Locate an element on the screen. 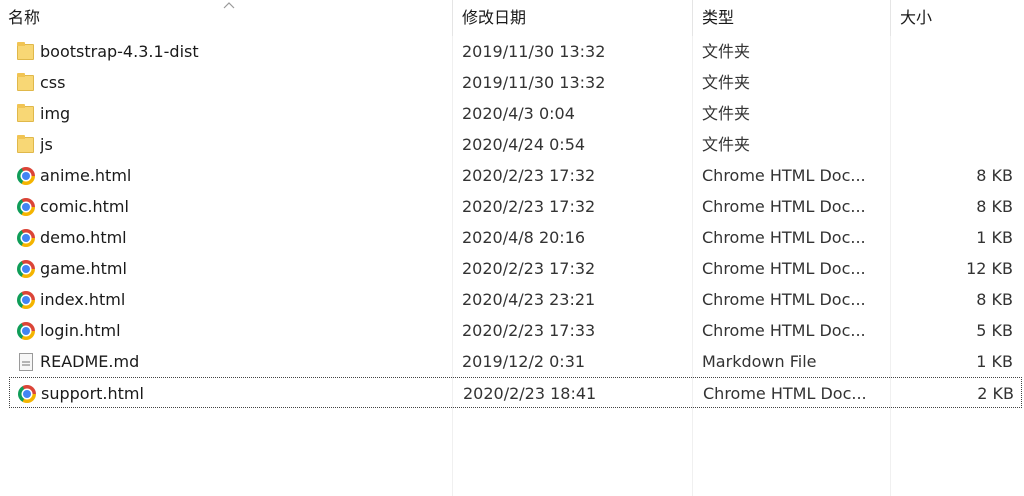  file-name: README.md is located at coordinates (90, 361).